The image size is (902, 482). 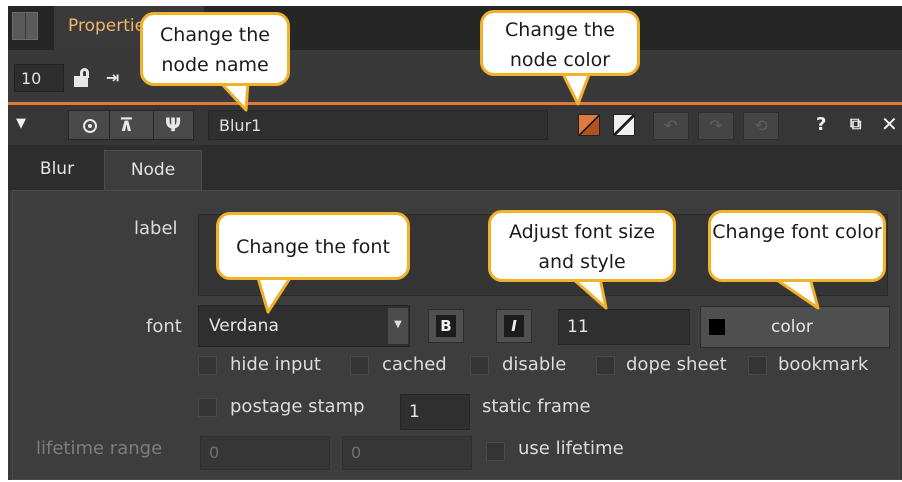 I want to click on callout-font-text: Change the font, so click(x=313, y=247).